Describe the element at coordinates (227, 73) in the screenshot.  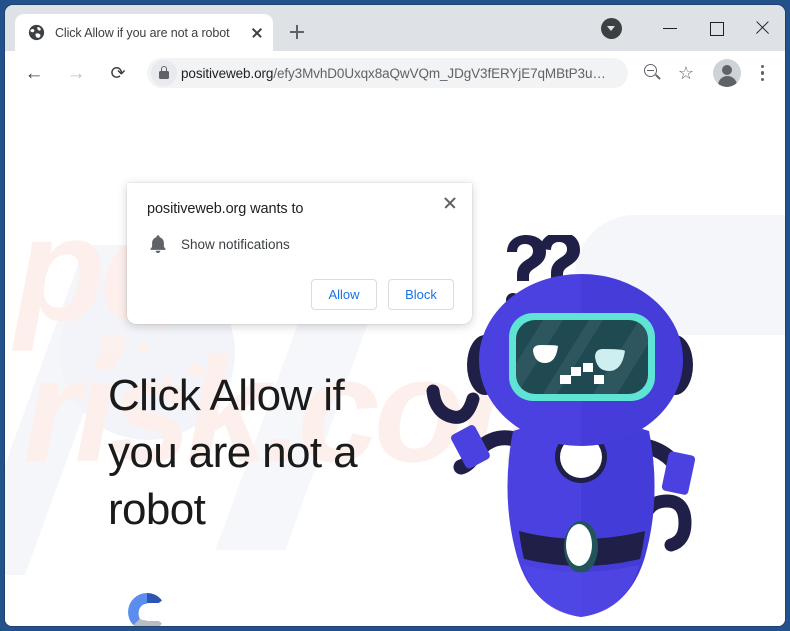
I see `url-domain: positiveweb.org` at that location.